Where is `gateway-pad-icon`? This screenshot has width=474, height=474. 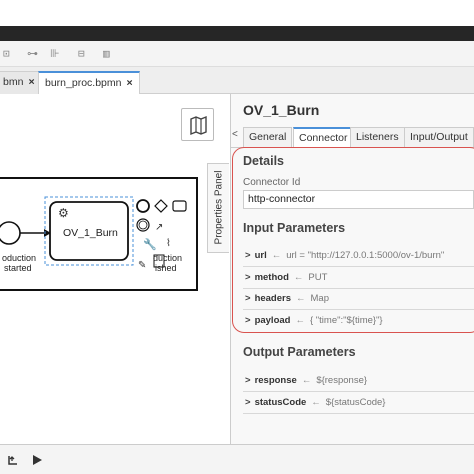 gateway-pad-icon is located at coordinates (161, 206).